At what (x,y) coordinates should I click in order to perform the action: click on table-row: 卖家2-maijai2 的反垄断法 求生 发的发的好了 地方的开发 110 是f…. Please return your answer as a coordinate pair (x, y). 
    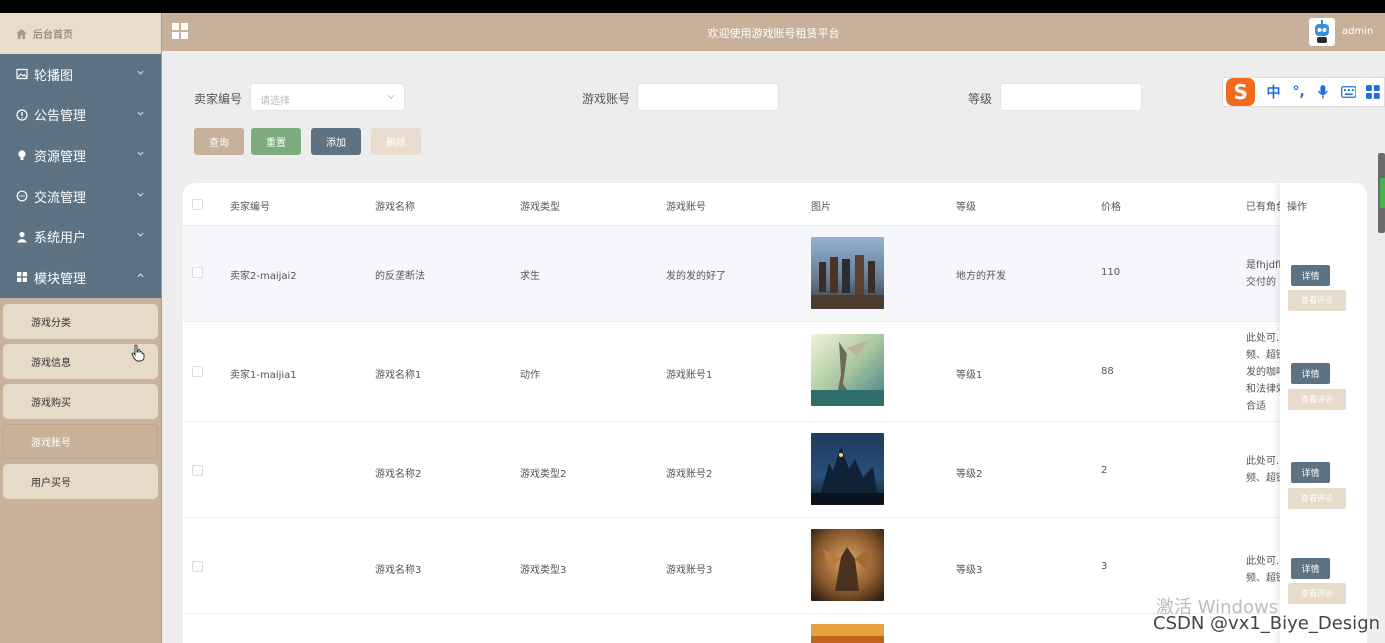
    Looking at the image, I should click on (775, 274).